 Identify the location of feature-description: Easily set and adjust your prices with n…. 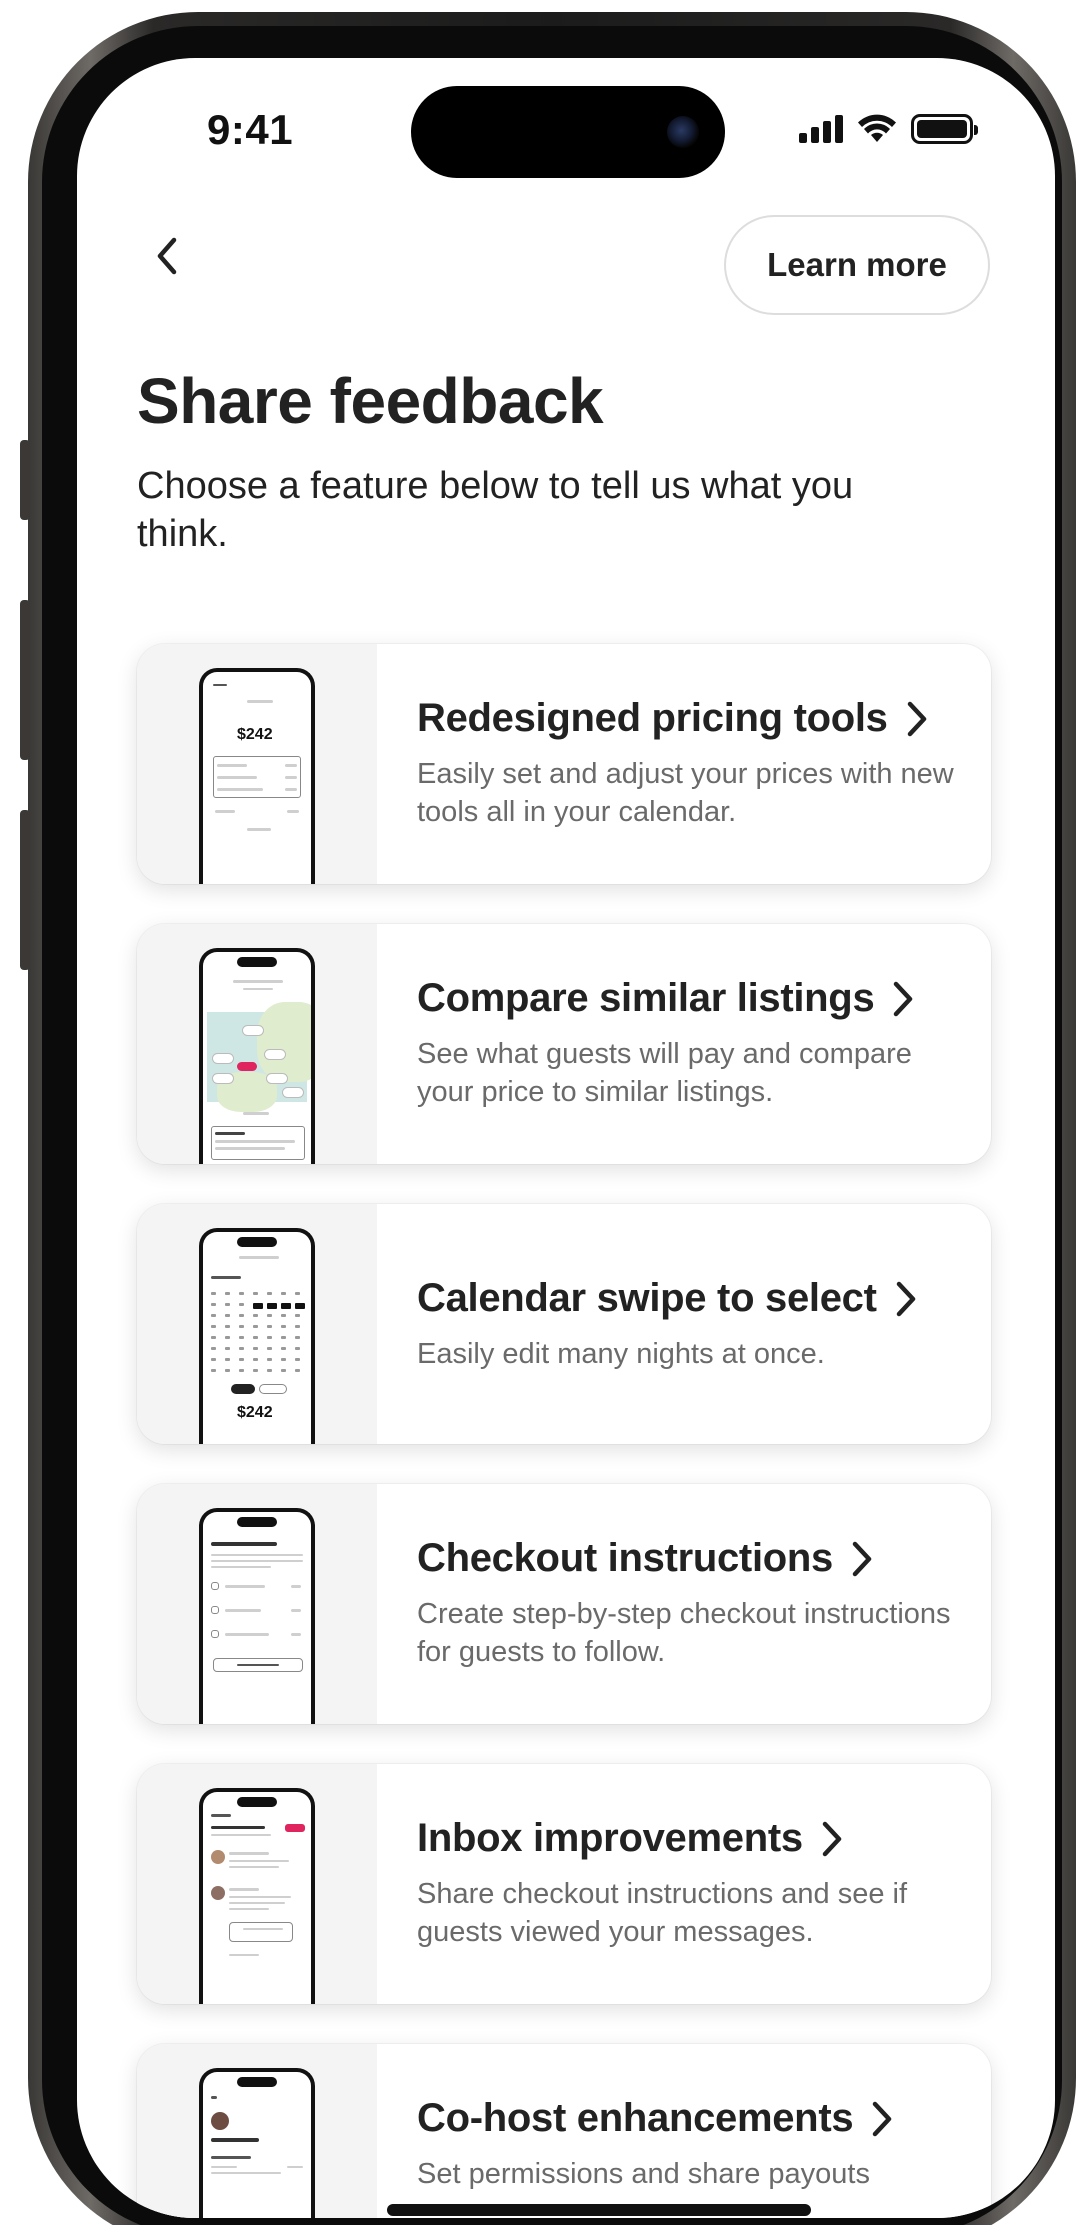
(685, 793).